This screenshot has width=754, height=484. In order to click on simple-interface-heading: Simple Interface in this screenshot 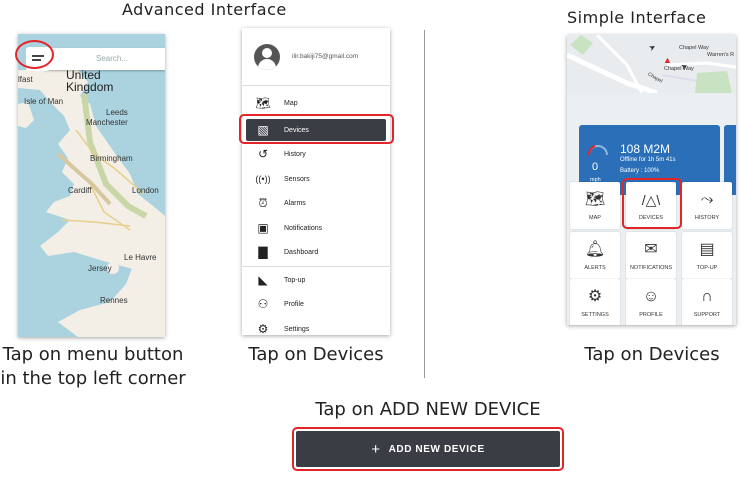, I will do `click(637, 17)`.